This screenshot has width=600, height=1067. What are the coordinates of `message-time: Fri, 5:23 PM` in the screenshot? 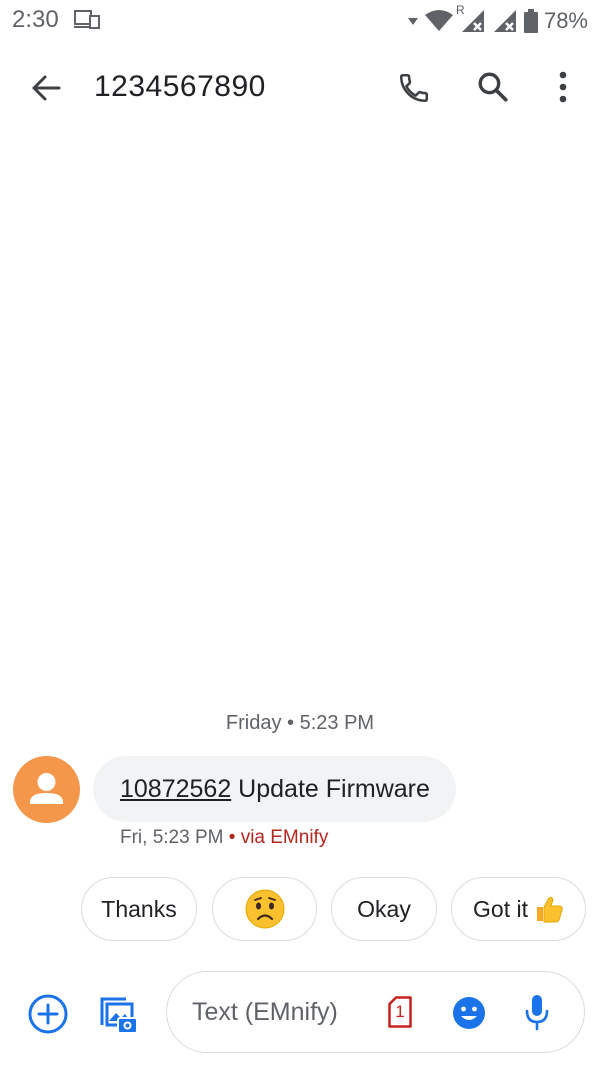 It's located at (172, 837).